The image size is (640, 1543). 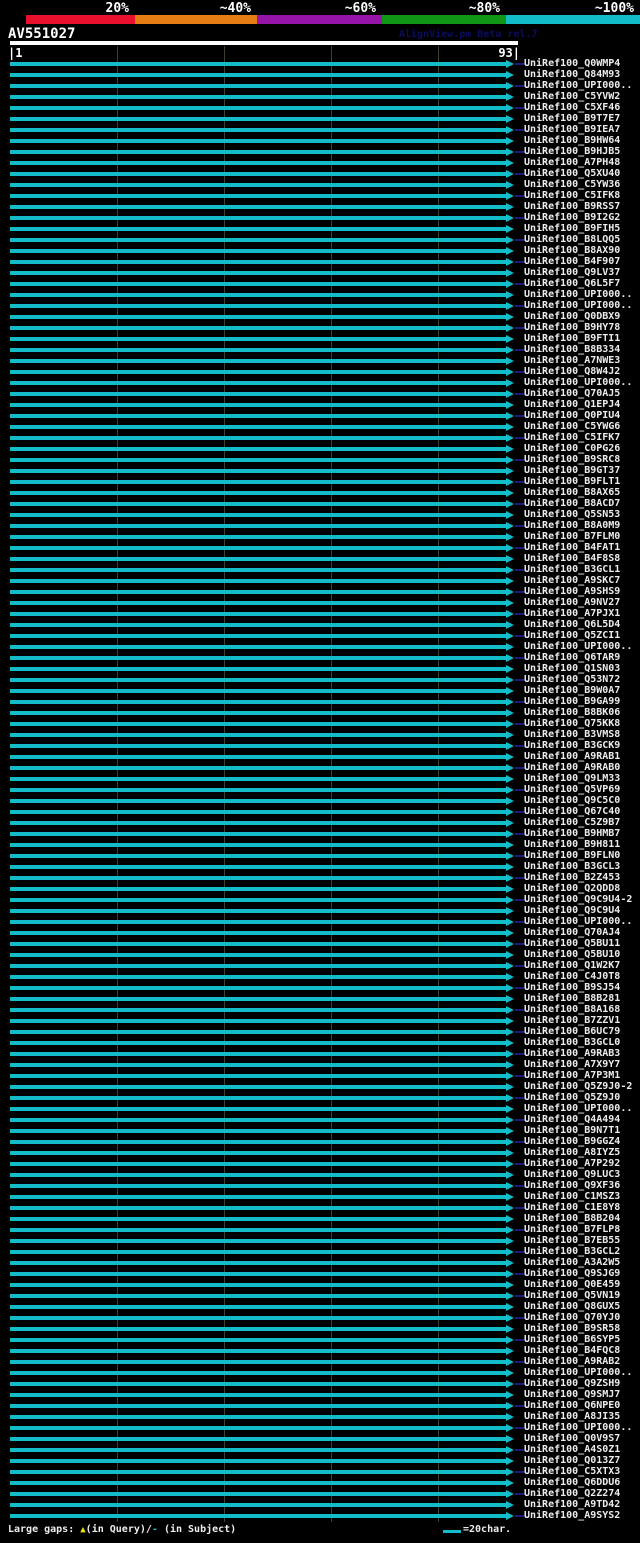 What do you see at coordinates (572, 1031) in the screenshot?
I see `subject-label: UniRef100_B6UC79` at bounding box center [572, 1031].